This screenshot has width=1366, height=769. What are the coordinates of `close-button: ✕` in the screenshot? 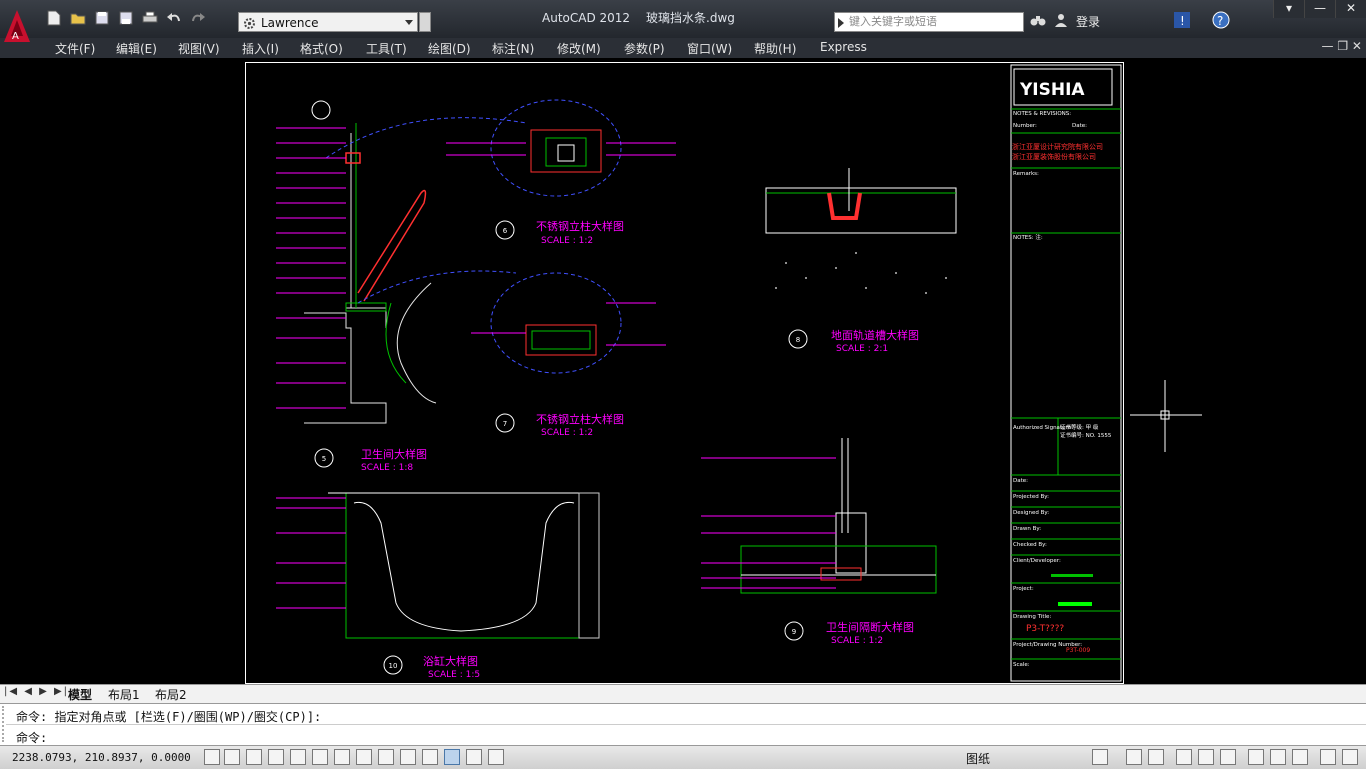 It's located at (1350, 9).